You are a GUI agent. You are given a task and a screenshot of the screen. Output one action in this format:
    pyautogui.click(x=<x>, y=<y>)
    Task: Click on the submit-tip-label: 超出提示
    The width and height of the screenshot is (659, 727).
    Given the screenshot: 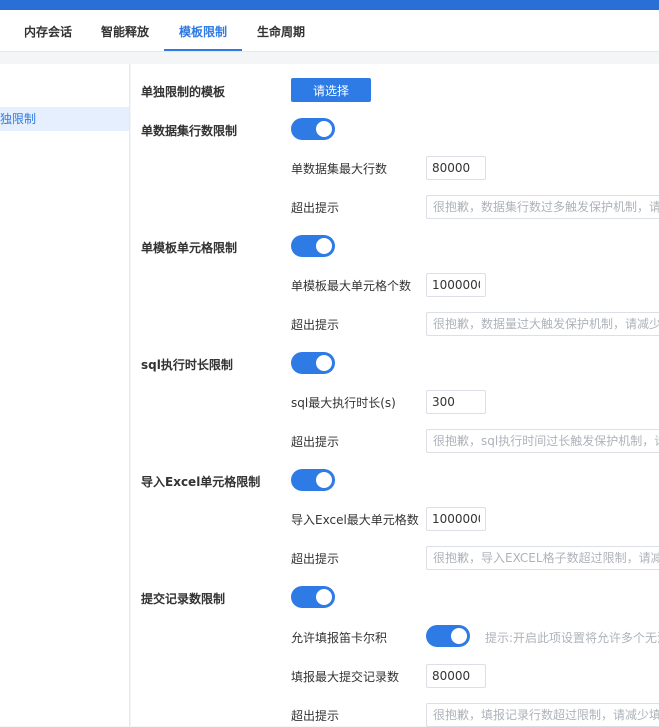 What is the action you would take?
    pyautogui.click(x=315, y=716)
    